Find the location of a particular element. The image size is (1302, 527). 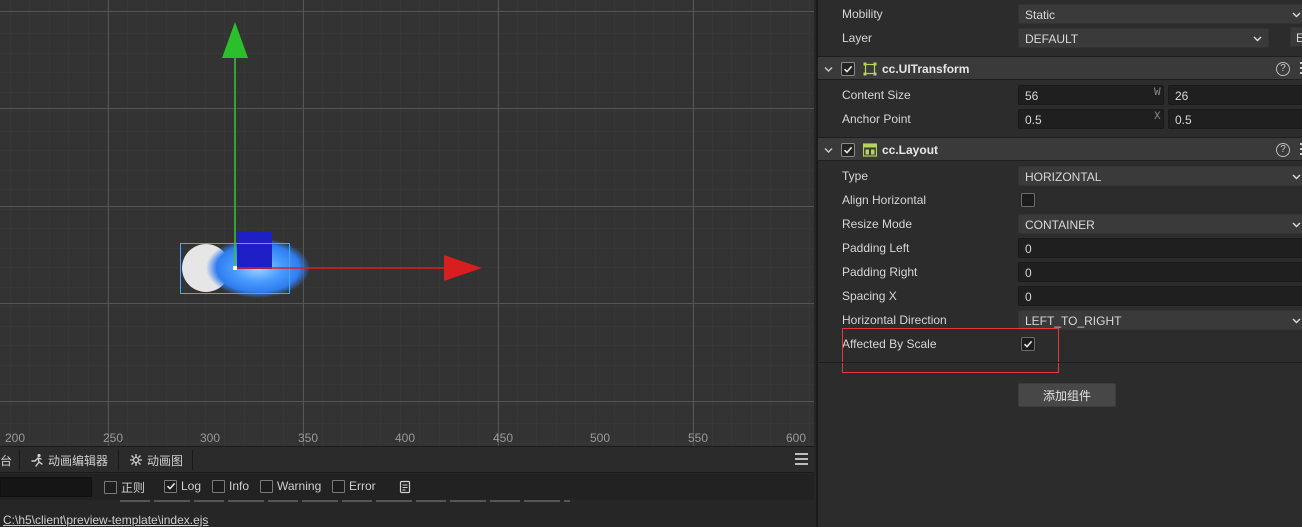

select-value: CONTAINER is located at coordinates (1060, 225).